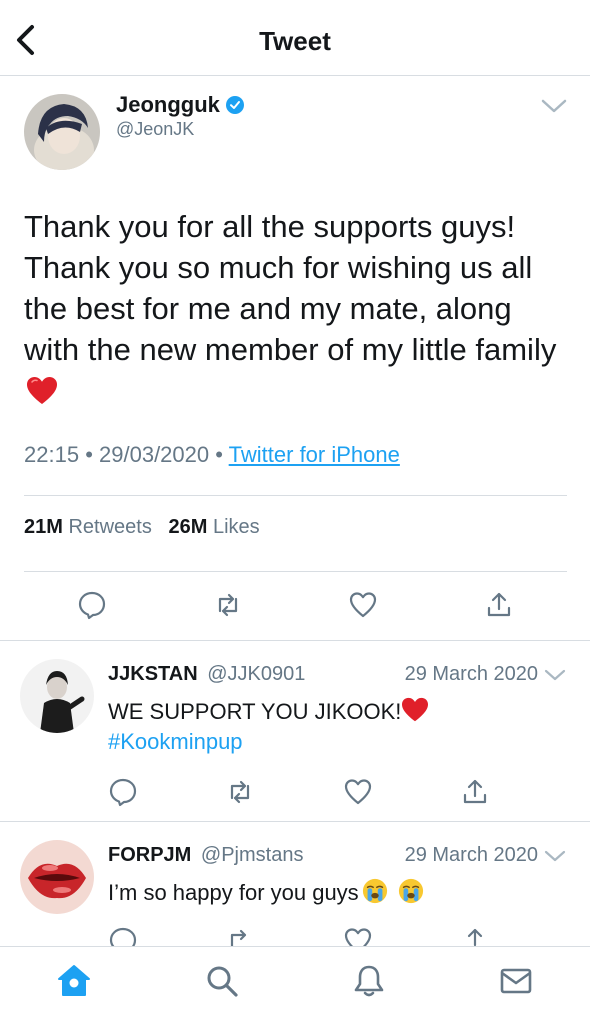 This screenshot has height=1024, width=590. Describe the element at coordinates (295, 41) in the screenshot. I see `page-title: Tweet` at that location.